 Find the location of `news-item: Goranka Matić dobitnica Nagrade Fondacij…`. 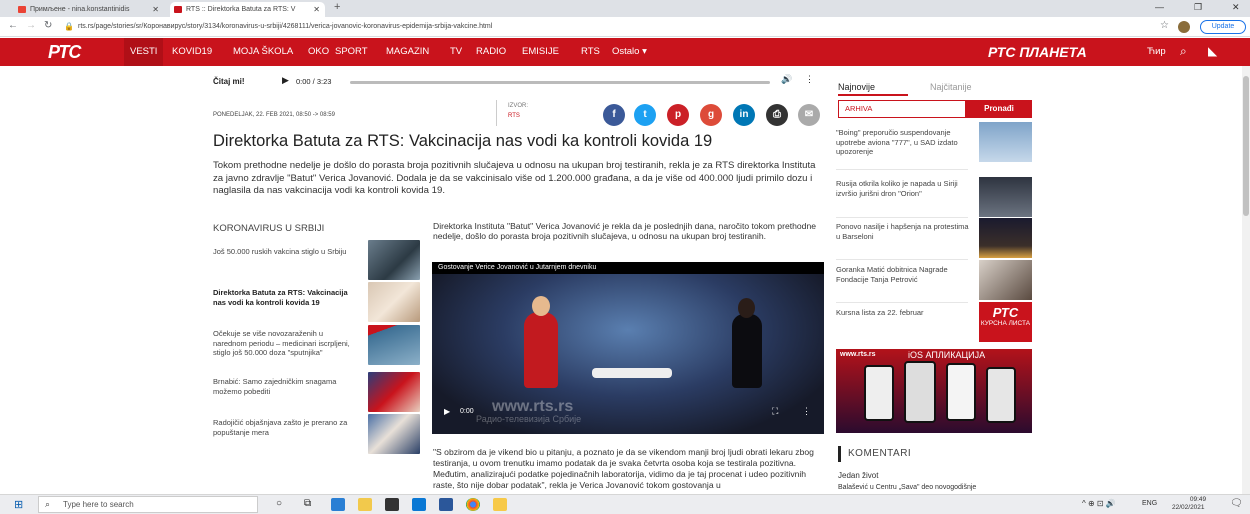

news-item: Goranka Matić dobitnica Nagrade Fondacij… is located at coordinates (903, 274).